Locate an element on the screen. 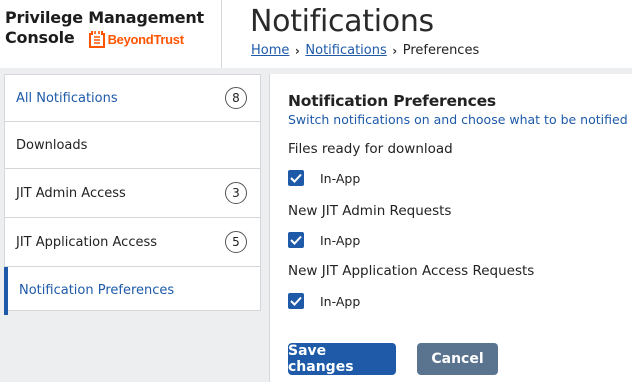 Image resolution: width=632 pixels, height=382 pixels. sidebar-item-label: Downloads is located at coordinates (52, 145).